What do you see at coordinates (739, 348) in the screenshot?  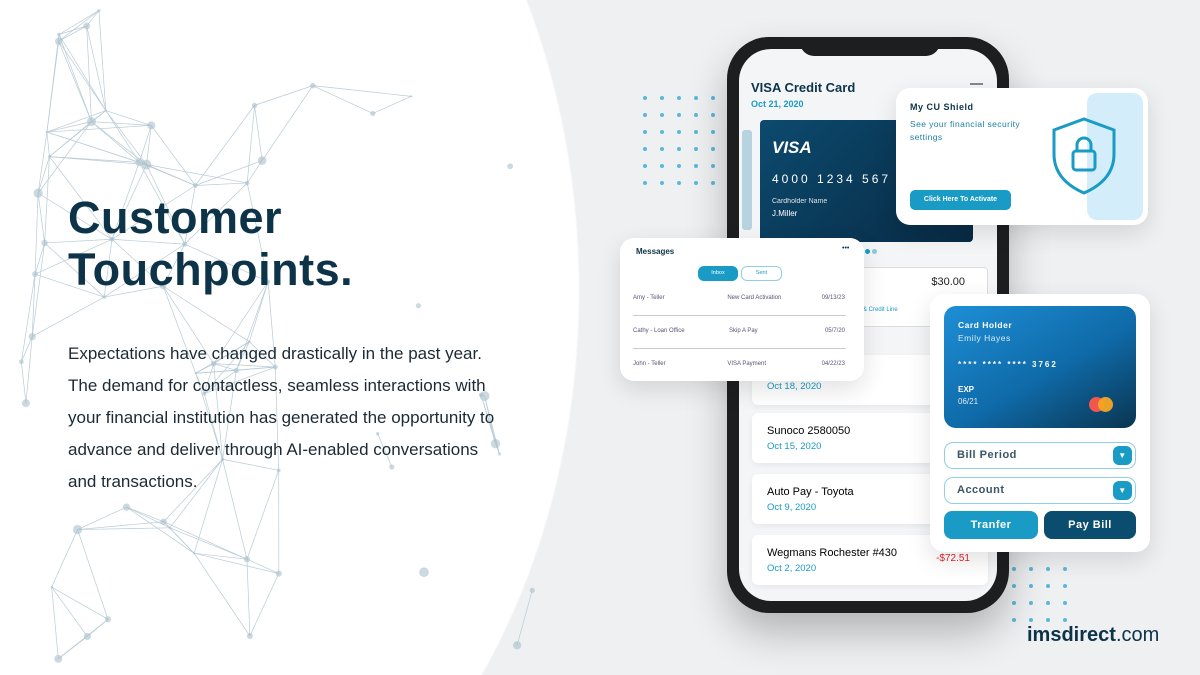 I see `divider` at bounding box center [739, 348].